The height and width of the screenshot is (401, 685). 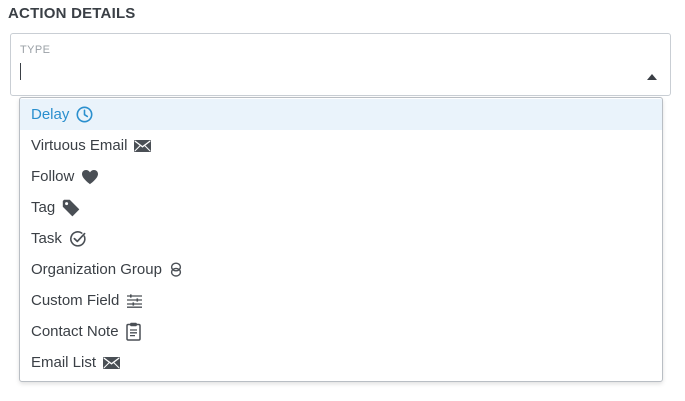 What do you see at coordinates (43, 207) in the screenshot?
I see `option-label: Tag` at bounding box center [43, 207].